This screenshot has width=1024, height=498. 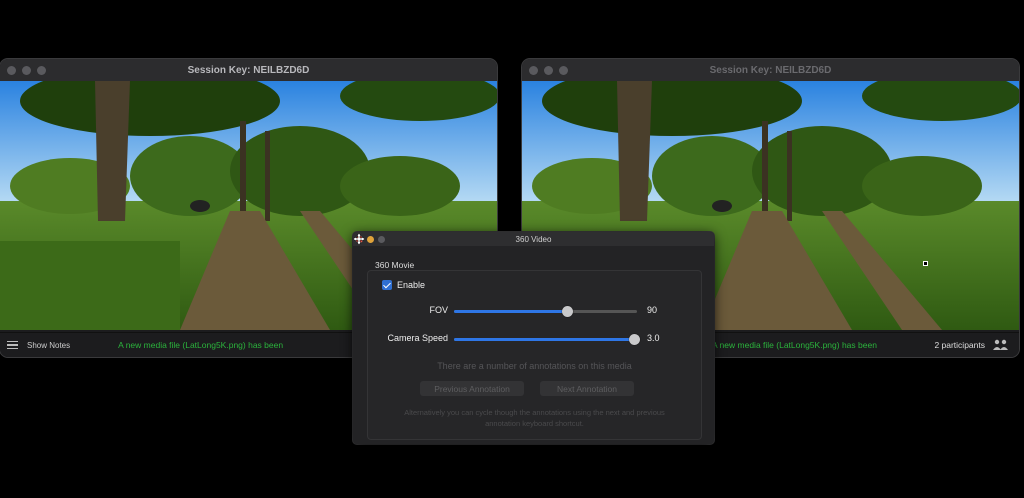 I want to click on camera-speed-slider, so click(x=547, y=339).